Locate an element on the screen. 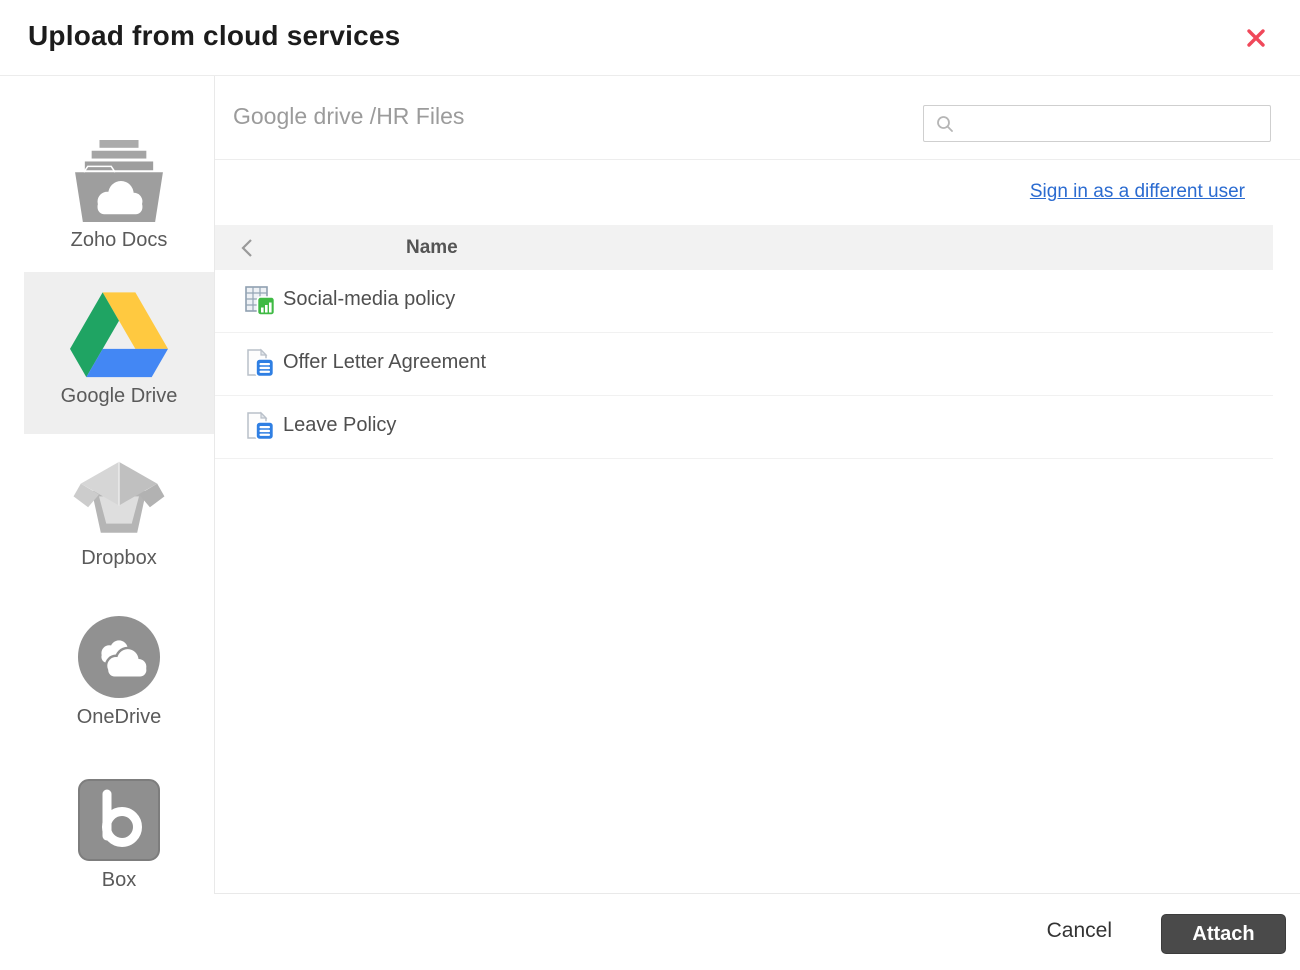 This screenshot has height=970, width=1300. sidebar-item-onedrive: OneDrive is located at coordinates (119, 672).